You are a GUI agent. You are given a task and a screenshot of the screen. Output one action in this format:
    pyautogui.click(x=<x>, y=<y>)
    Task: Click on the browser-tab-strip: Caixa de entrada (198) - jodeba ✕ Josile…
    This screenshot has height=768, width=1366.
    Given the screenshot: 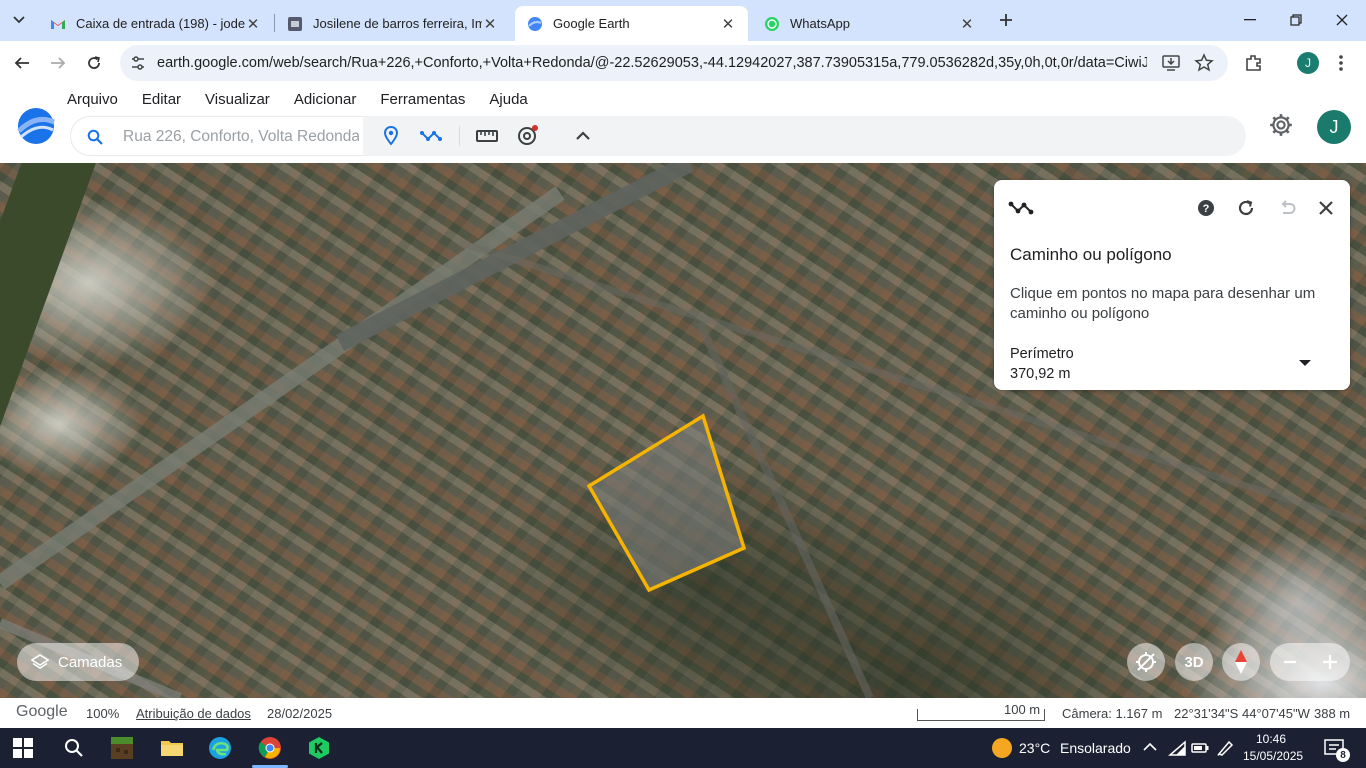 What is the action you would take?
    pyautogui.click(x=683, y=20)
    